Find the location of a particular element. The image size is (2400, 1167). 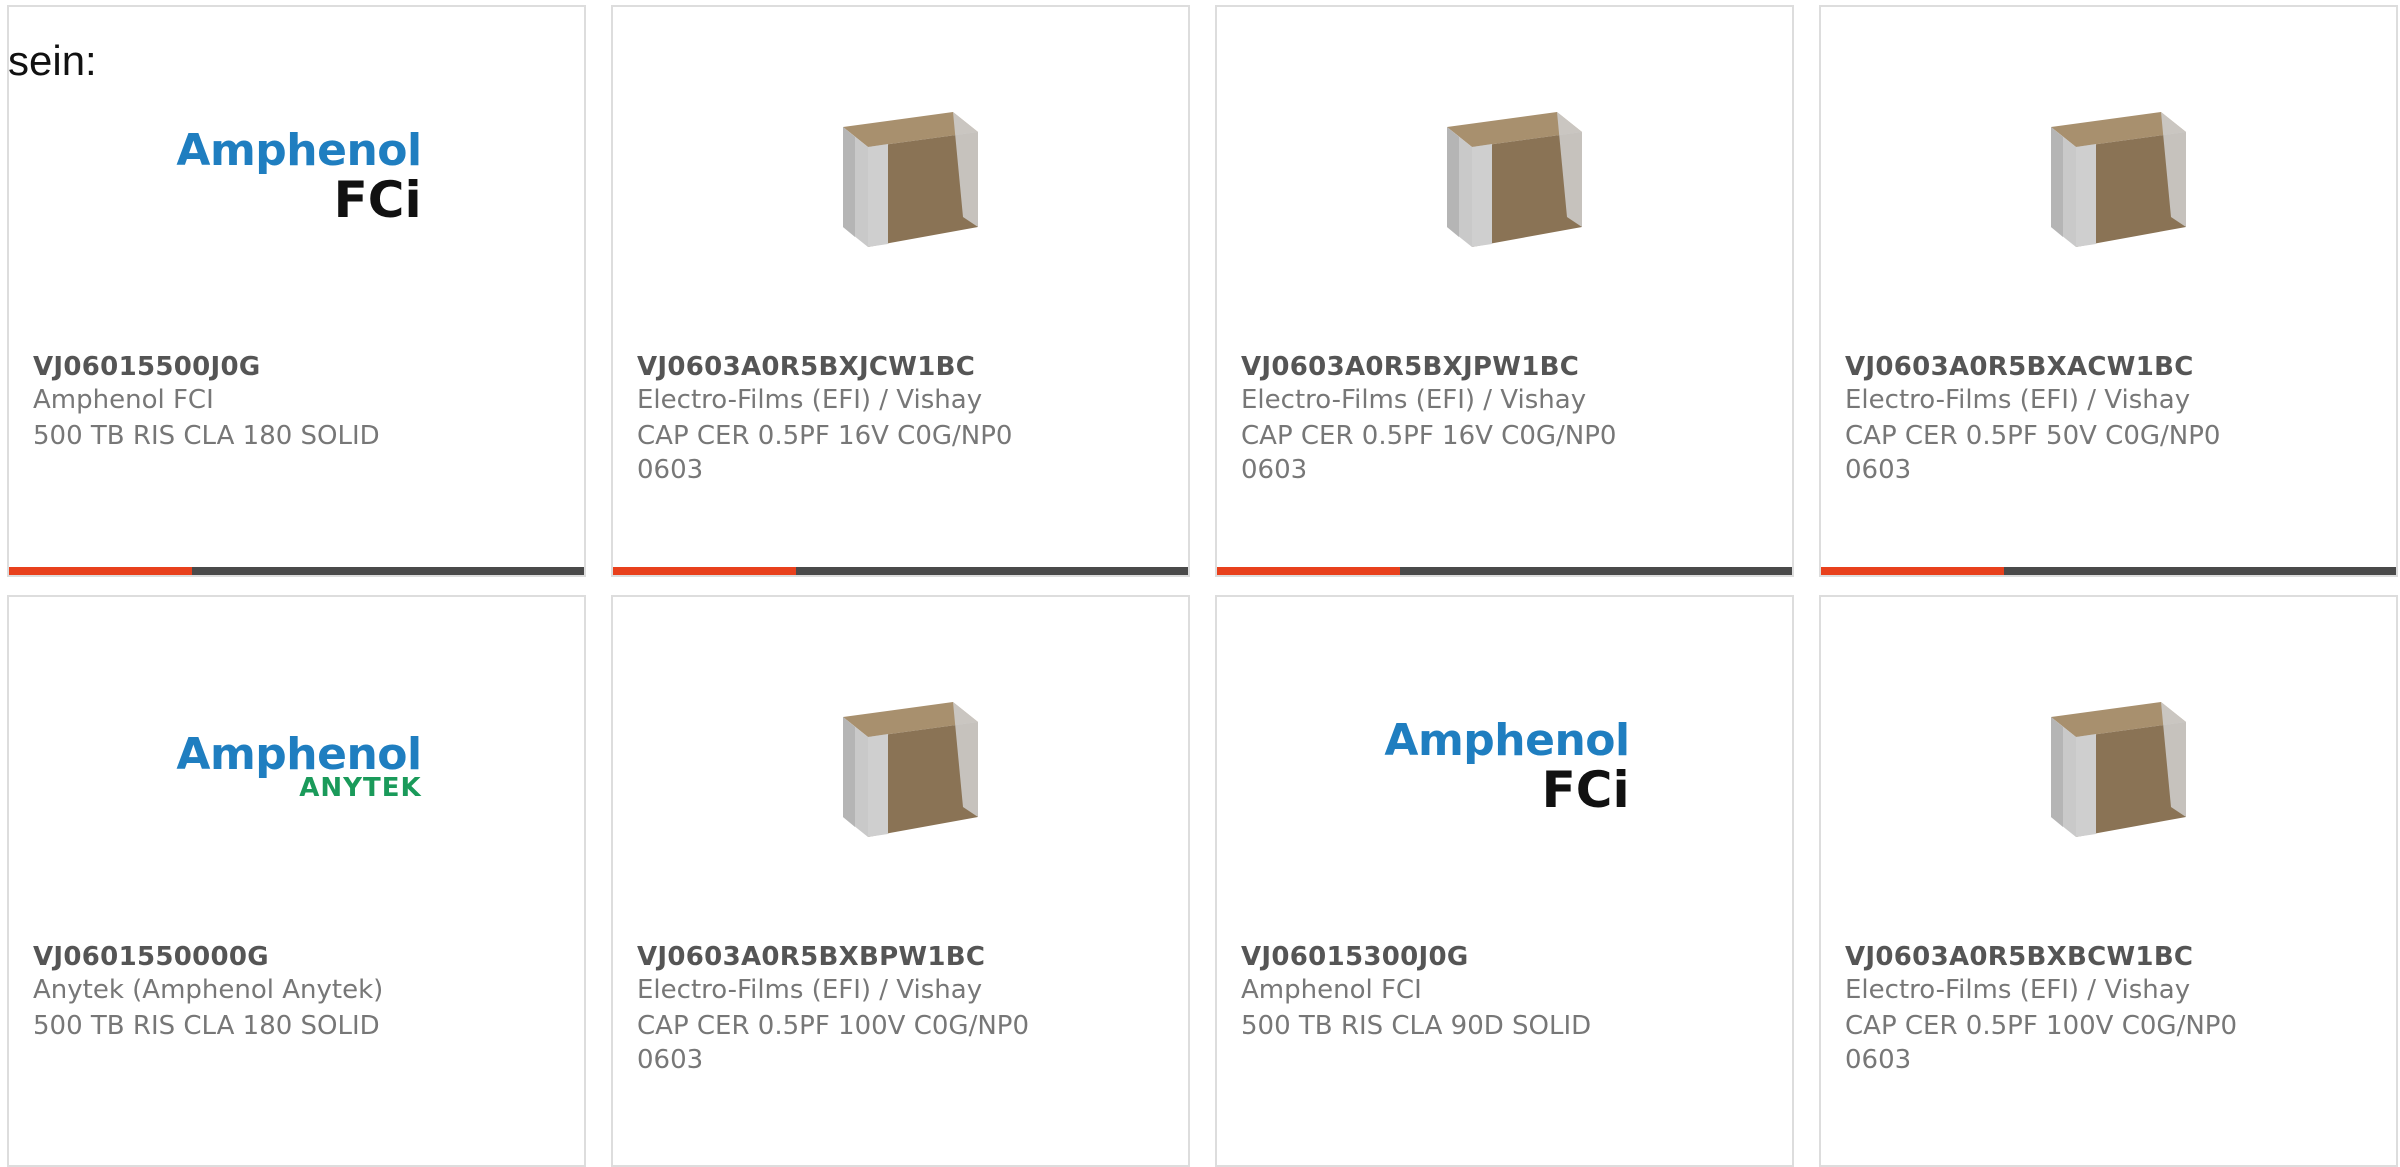

part-number: VJ0603A0R5BXBPW1BC is located at coordinates (811, 957).